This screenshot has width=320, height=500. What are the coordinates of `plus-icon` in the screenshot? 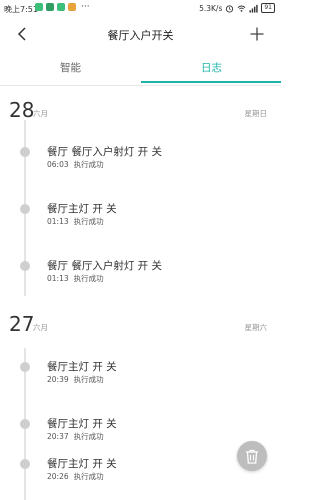 It's located at (257, 34).